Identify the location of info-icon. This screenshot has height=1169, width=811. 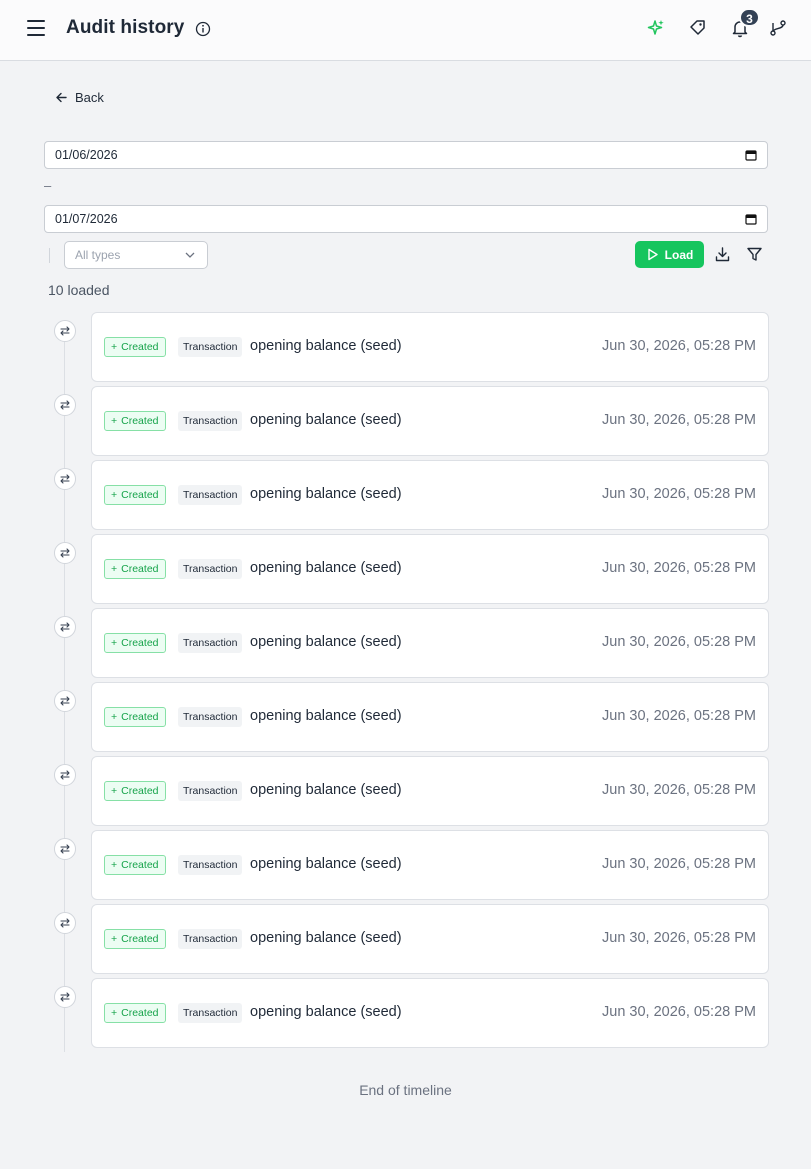
(203, 29).